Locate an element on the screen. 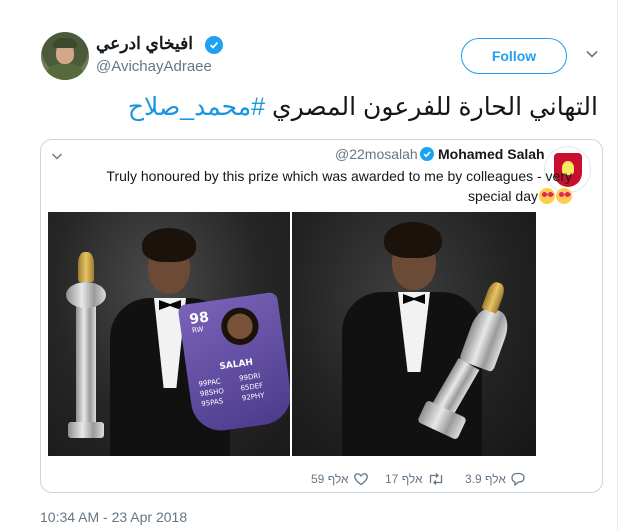  like-count: 59 אלף is located at coordinates (330, 479).